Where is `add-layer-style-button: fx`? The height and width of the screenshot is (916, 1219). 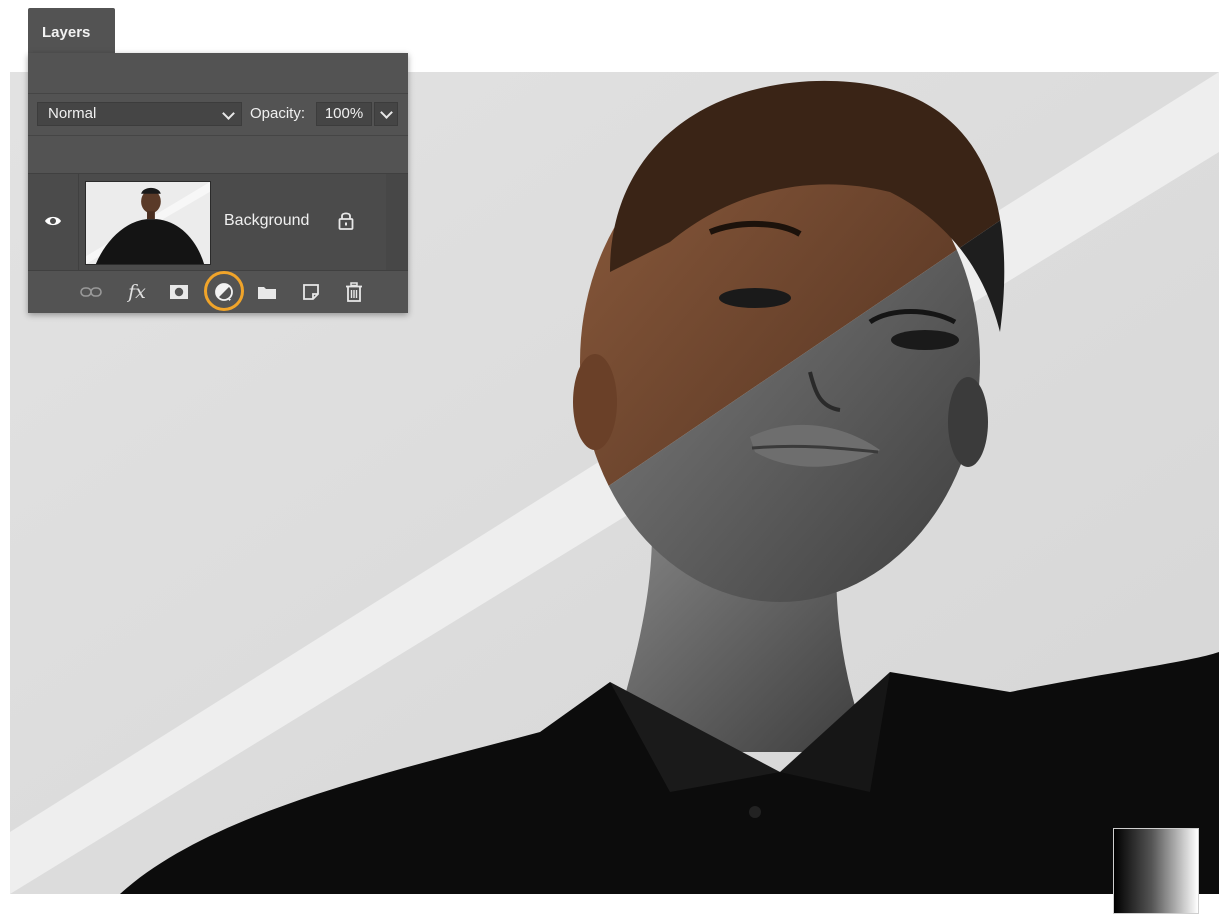
add-layer-style-button: fx is located at coordinates (137, 292).